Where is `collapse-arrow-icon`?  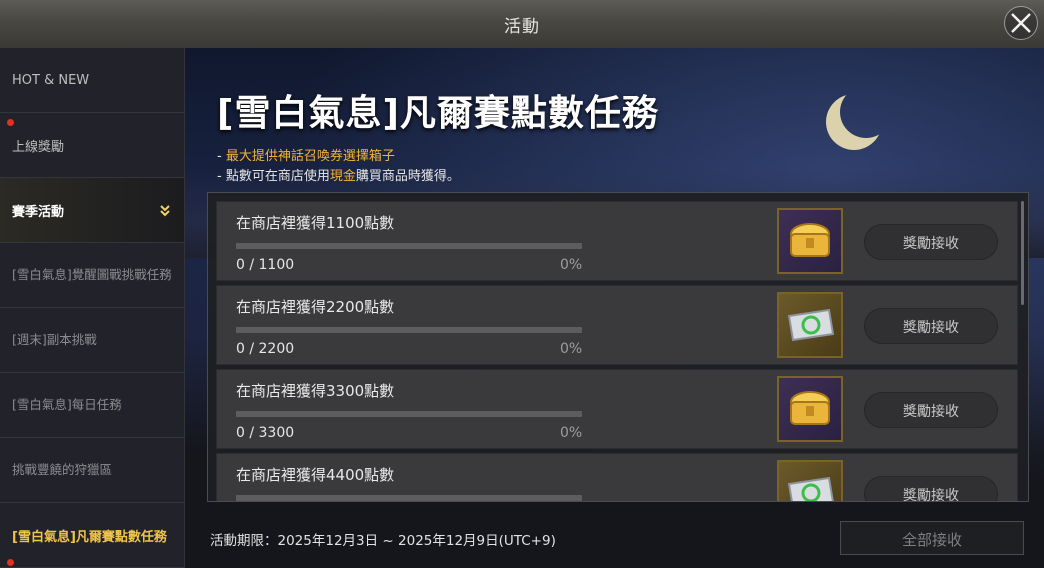 collapse-arrow-icon is located at coordinates (165, 211).